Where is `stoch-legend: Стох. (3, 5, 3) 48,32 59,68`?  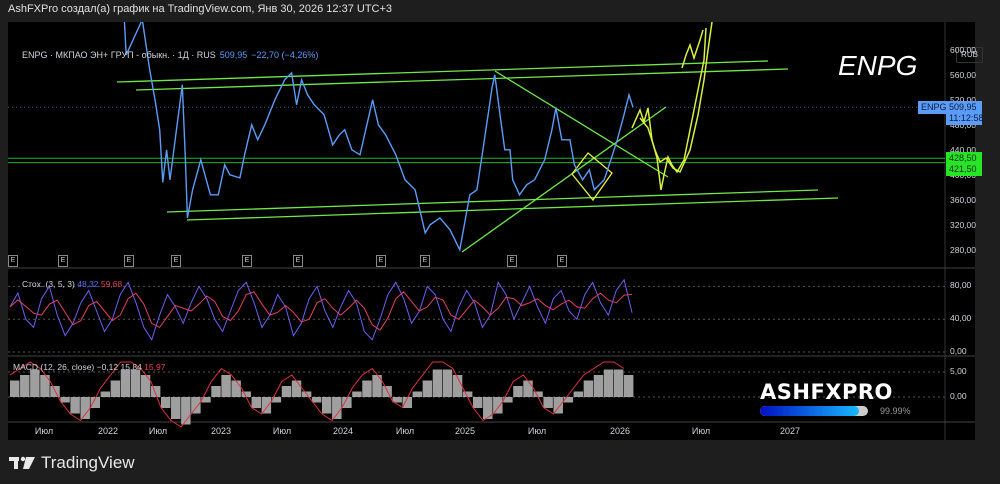
stoch-legend: Стох. (3, 5, 3) 48,32 59,68 is located at coordinates (72, 284).